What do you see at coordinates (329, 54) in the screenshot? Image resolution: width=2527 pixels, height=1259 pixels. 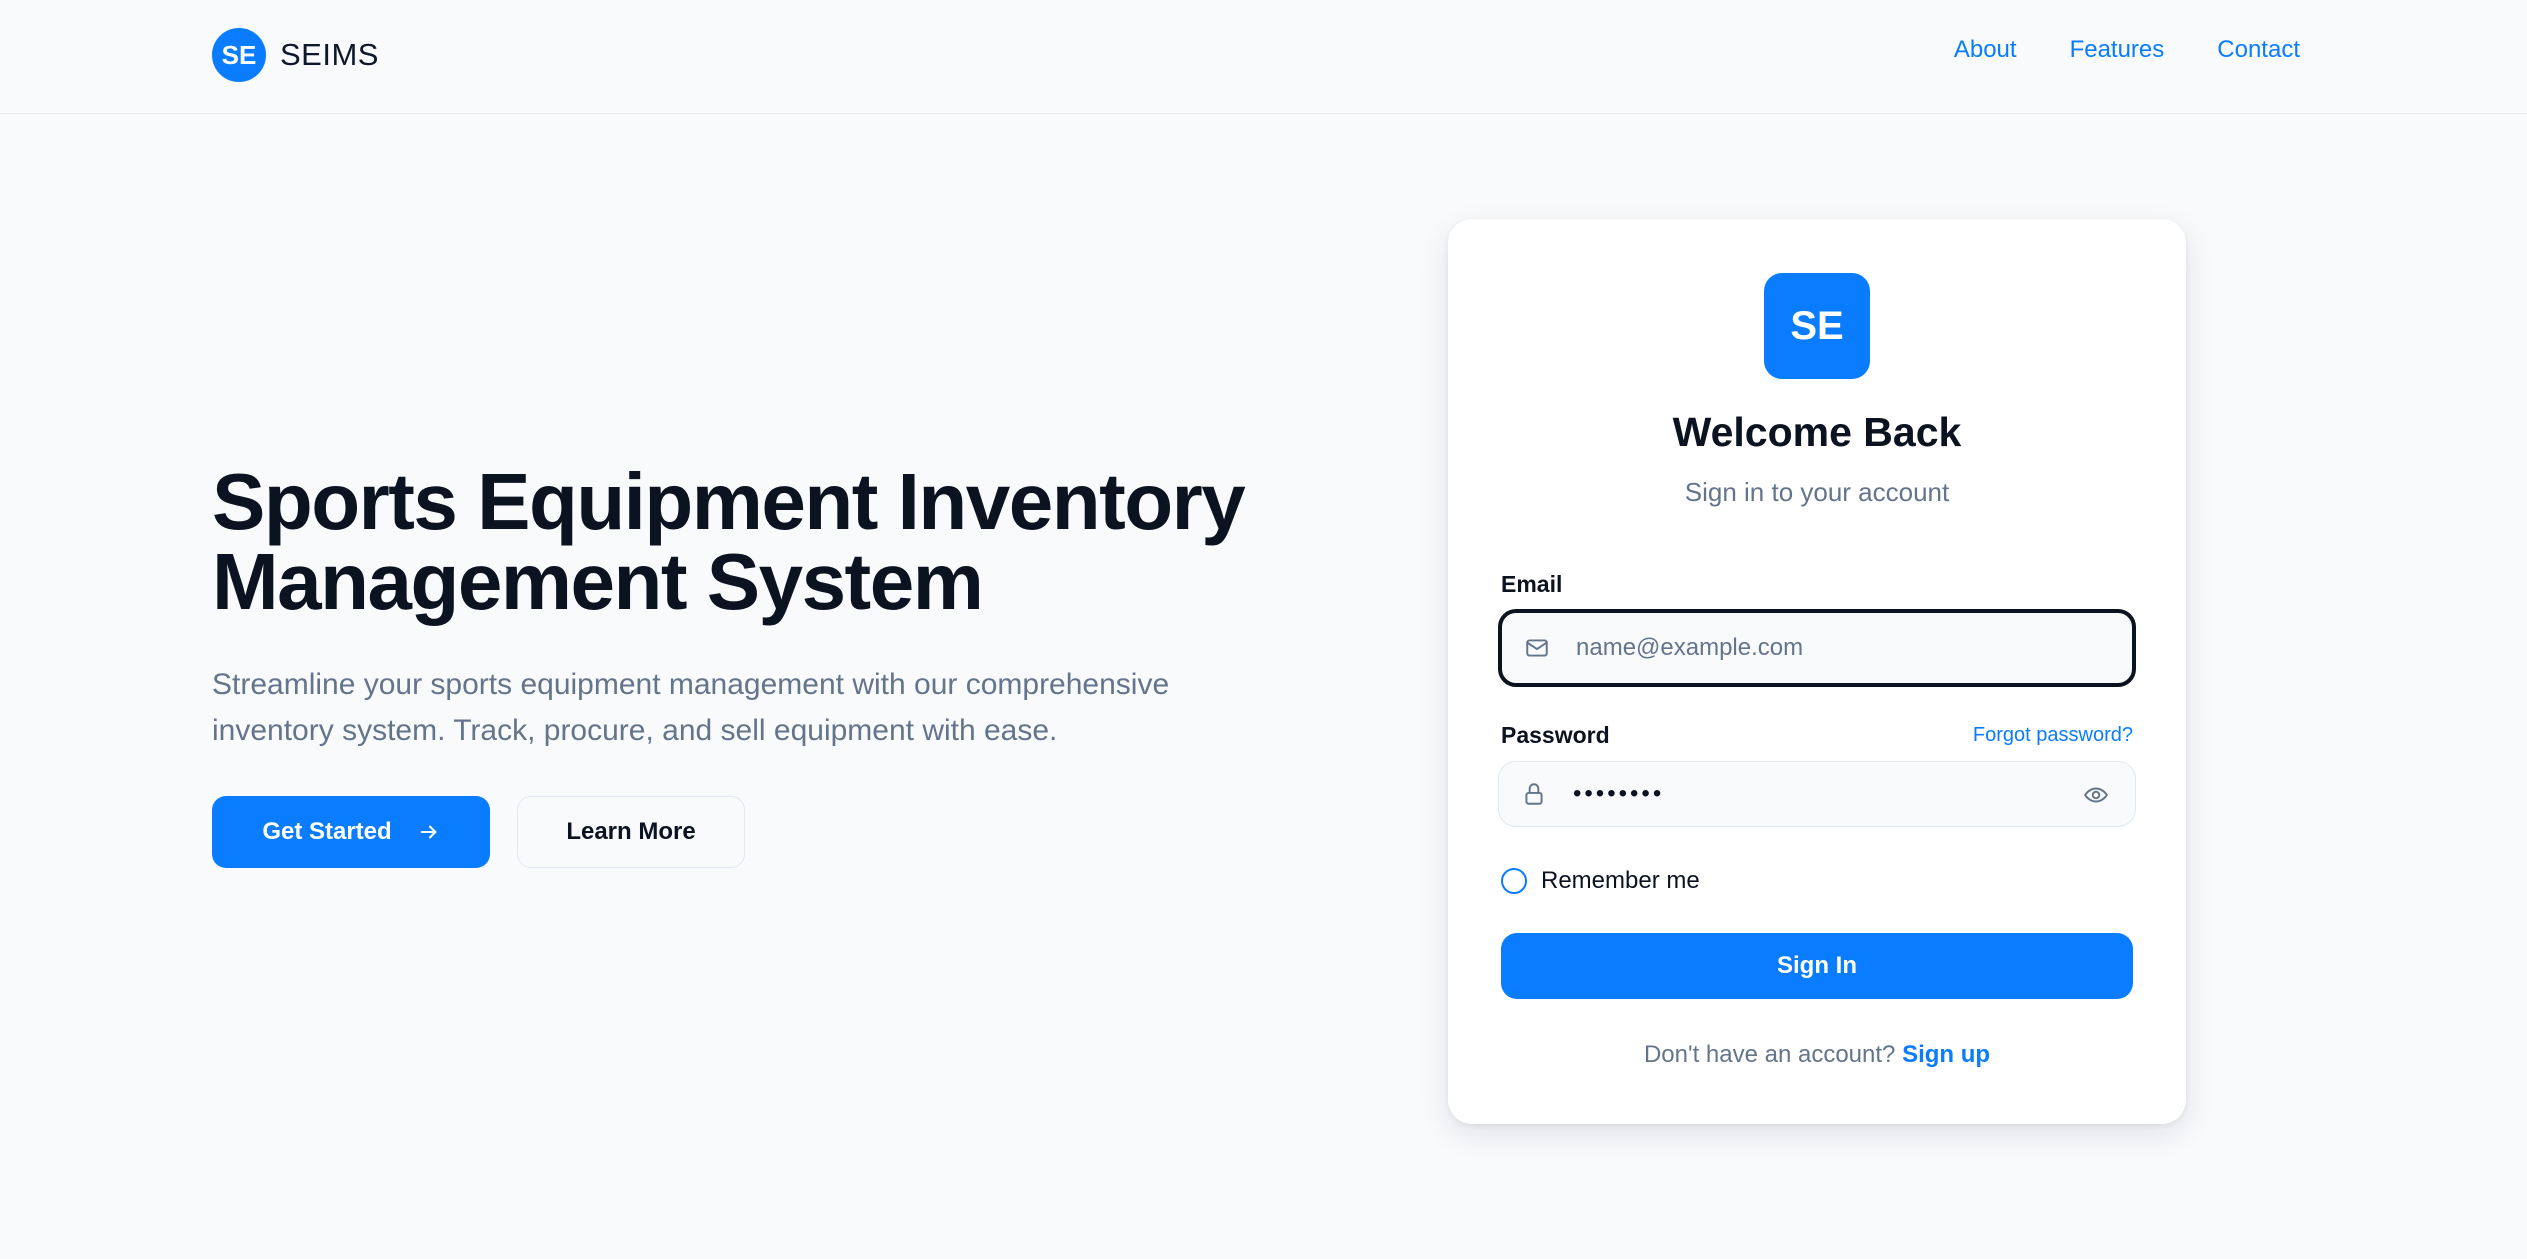 I see `brand-name: SEIMS` at bounding box center [329, 54].